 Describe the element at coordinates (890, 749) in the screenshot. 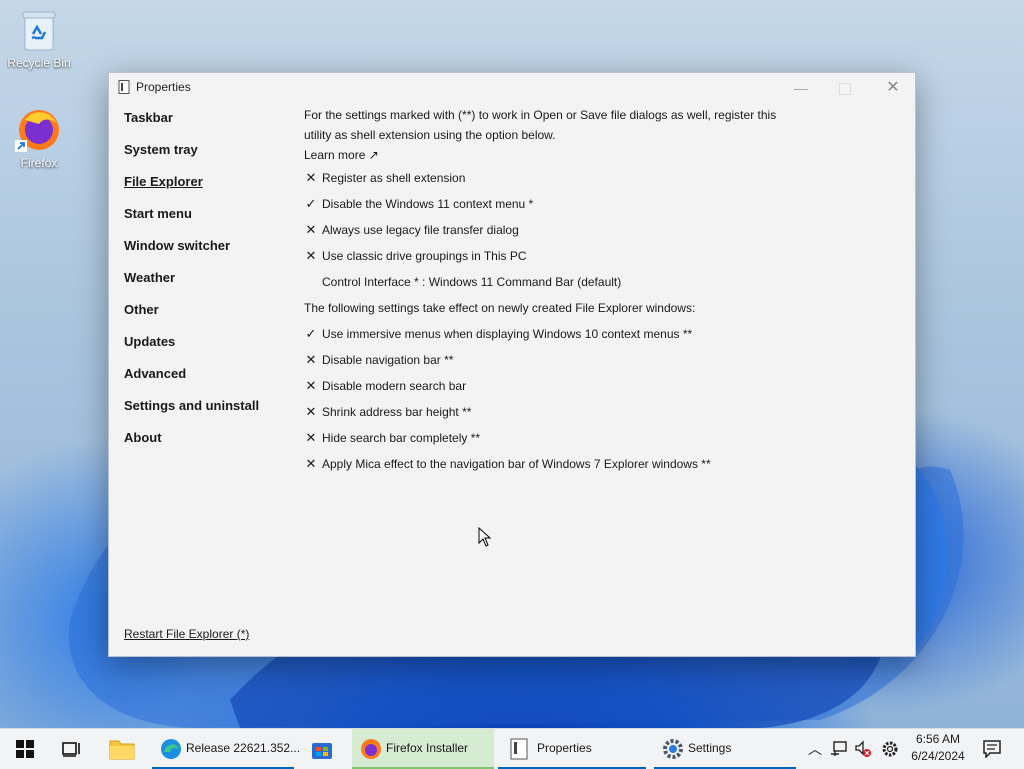

I see `gear-icon` at that location.